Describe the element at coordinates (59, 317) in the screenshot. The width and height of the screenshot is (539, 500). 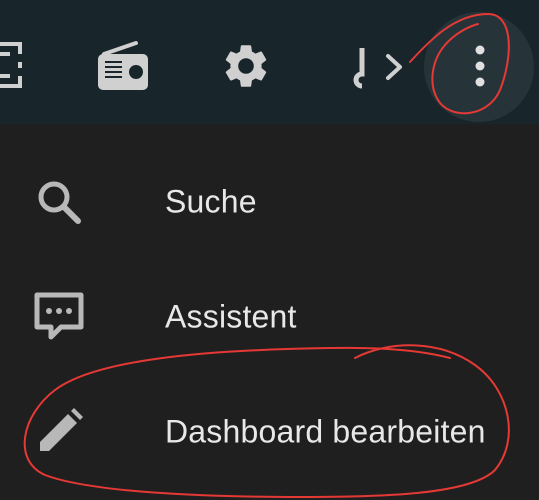
I see `assistant-chat-icon` at that location.